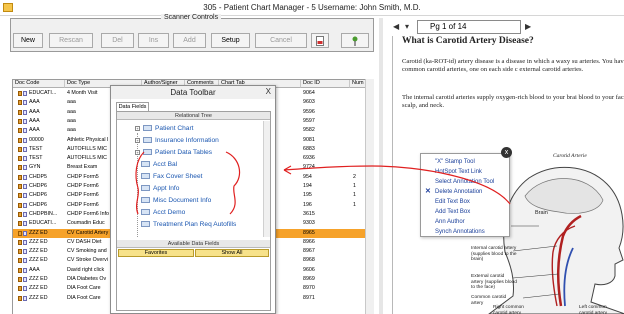 This screenshot has width=624, height=314. Describe the element at coordinates (396, 26) in the screenshot. I see `prev-page-icon: ◀` at that location.